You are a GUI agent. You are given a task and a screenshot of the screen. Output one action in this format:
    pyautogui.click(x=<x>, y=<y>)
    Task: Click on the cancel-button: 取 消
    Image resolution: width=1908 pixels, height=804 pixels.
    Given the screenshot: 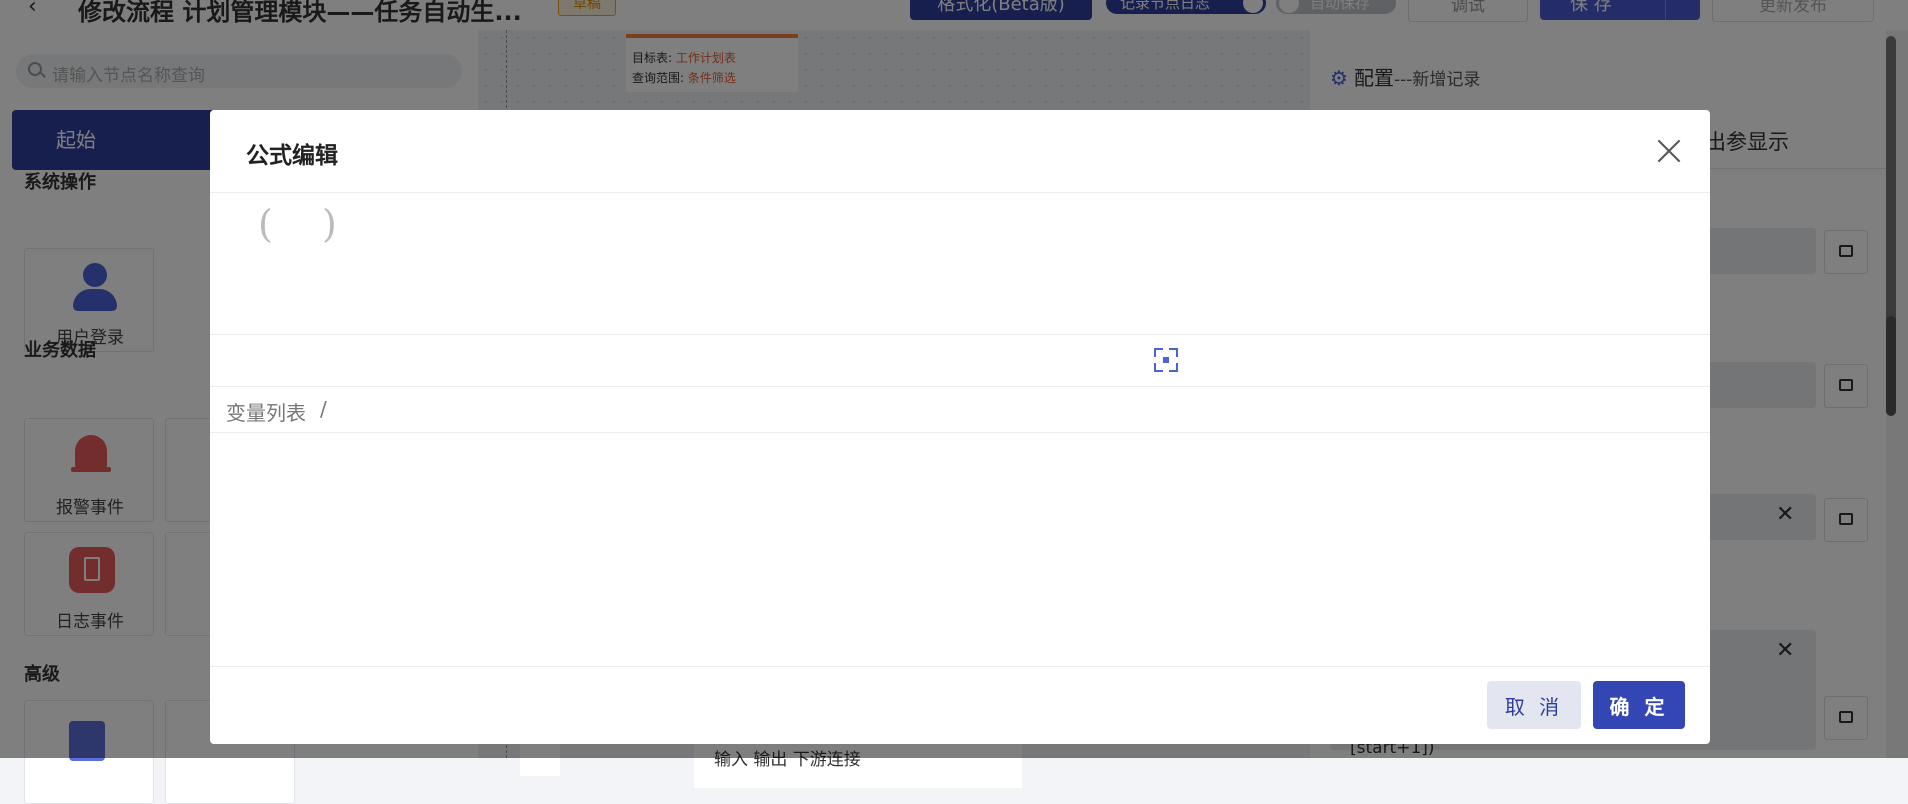 What is the action you would take?
    pyautogui.click(x=1534, y=705)
    